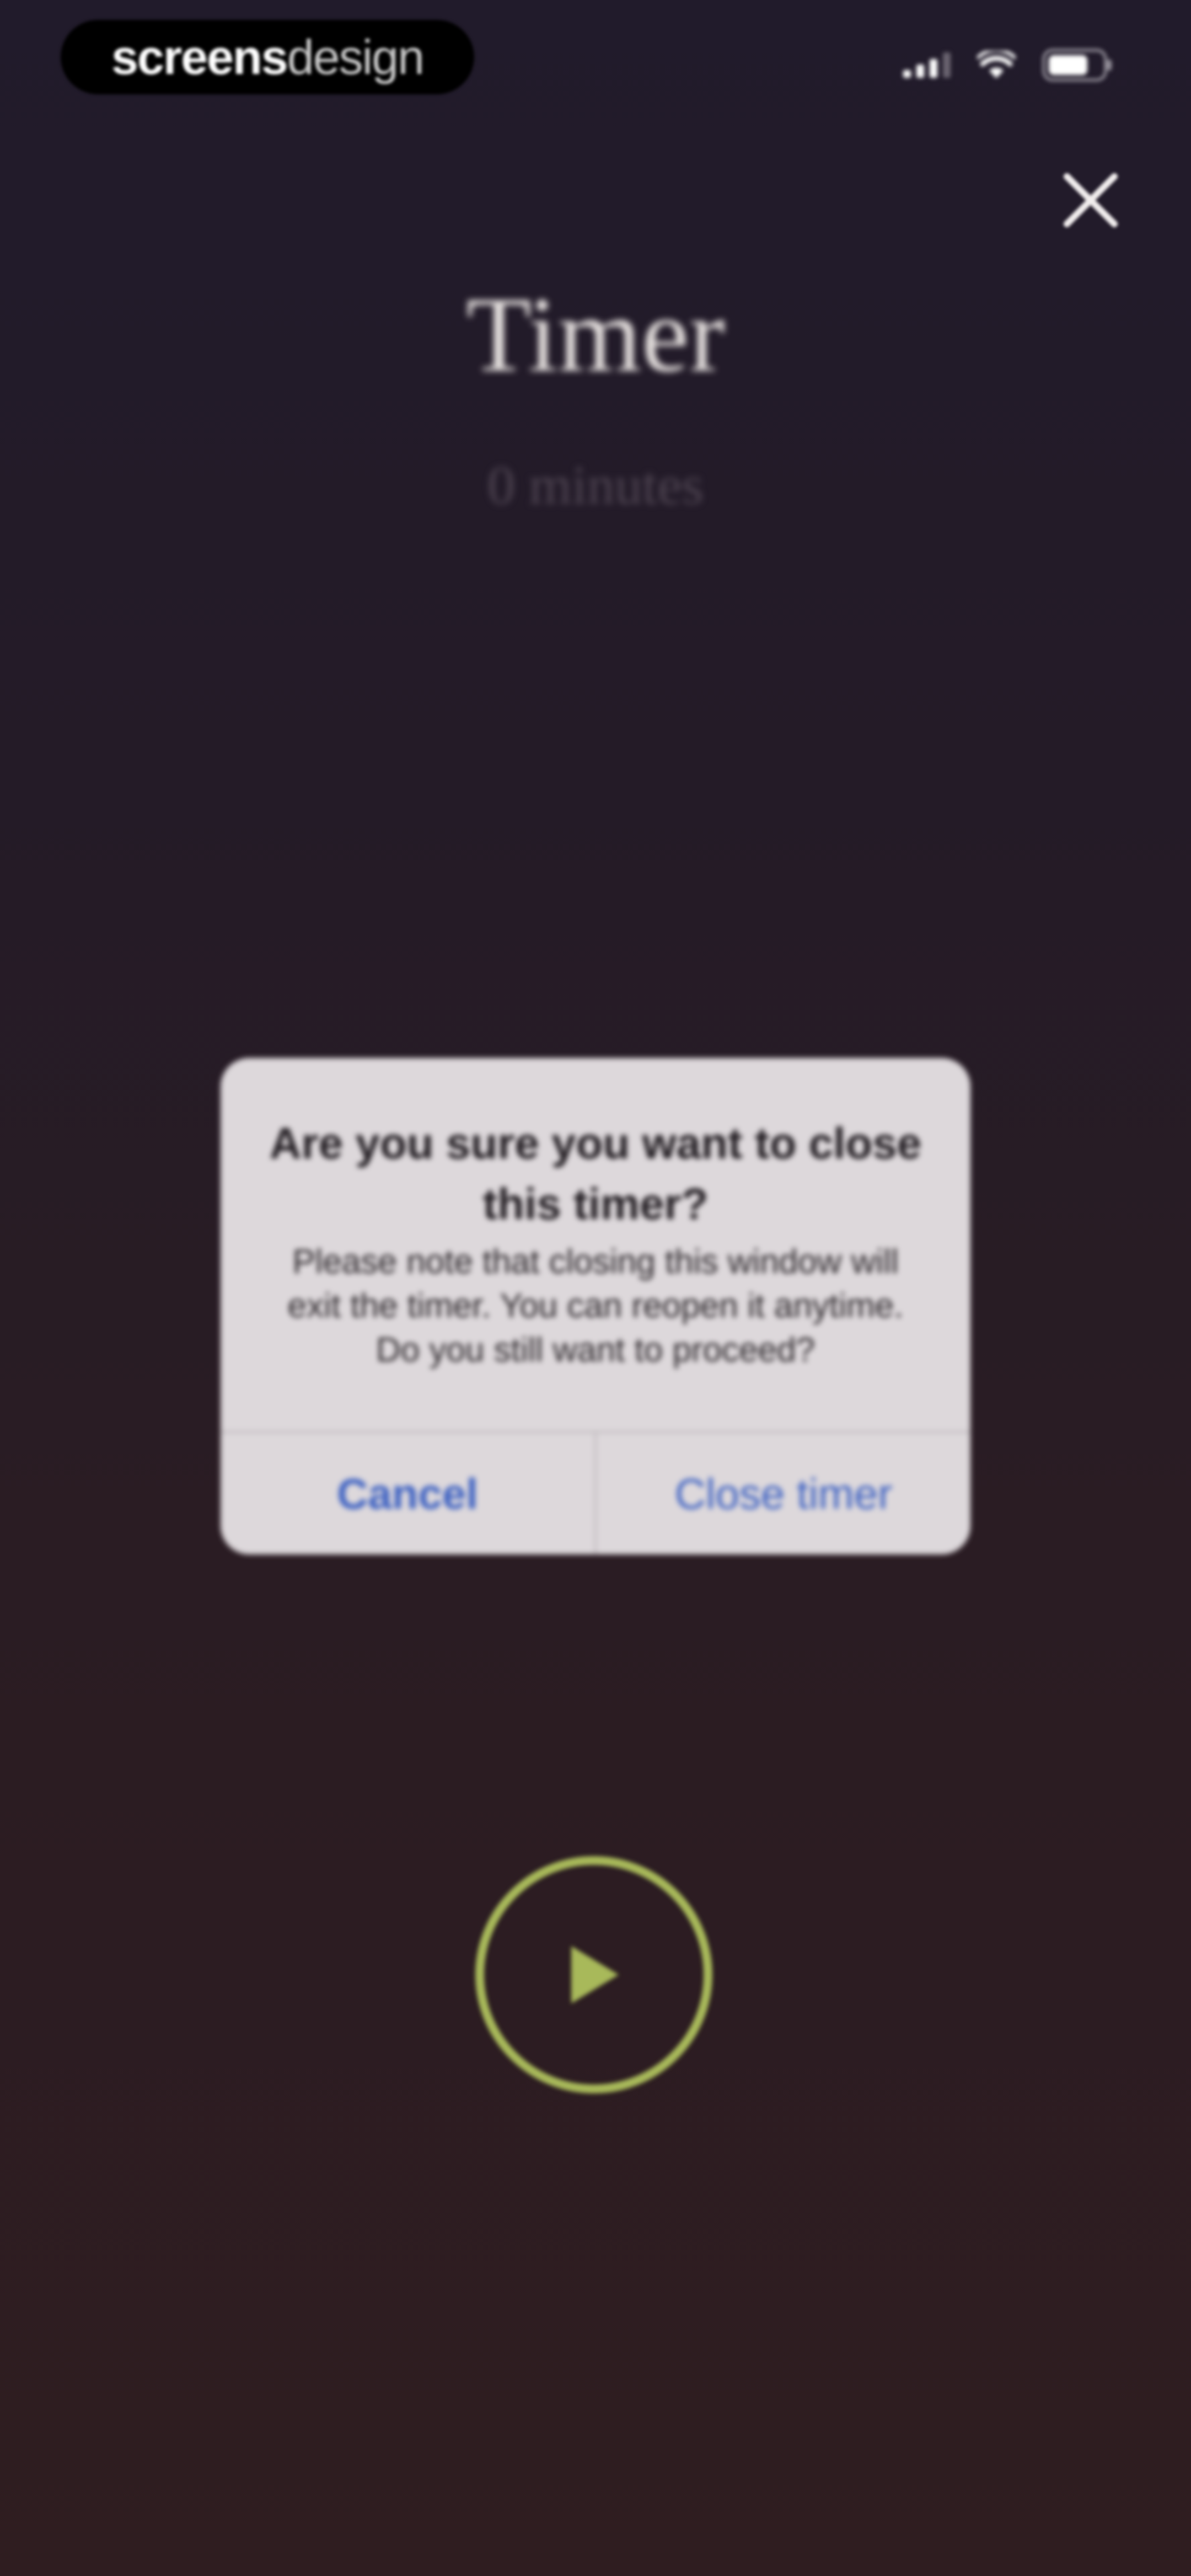 The height and width of the screenshot is (2576, 1191). Describe the element at coordinates (595, 485) in the screenshot. I see `timer-duration: 0 minutes` at that location.